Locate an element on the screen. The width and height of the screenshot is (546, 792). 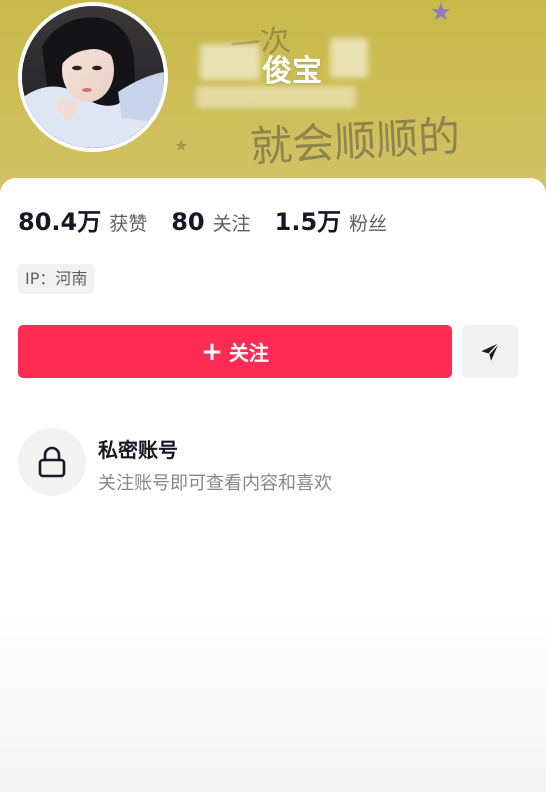
send-icon is located at coordinates (490, 351).